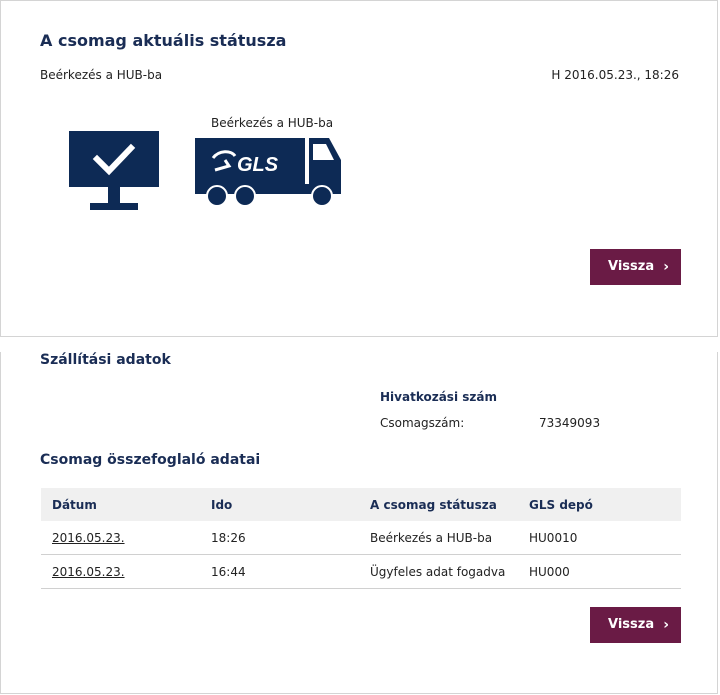  Describe the element at coordinates (101, 75) in the screenshot. I see `status-text: Beérkezés a HUB-ba` at that location.